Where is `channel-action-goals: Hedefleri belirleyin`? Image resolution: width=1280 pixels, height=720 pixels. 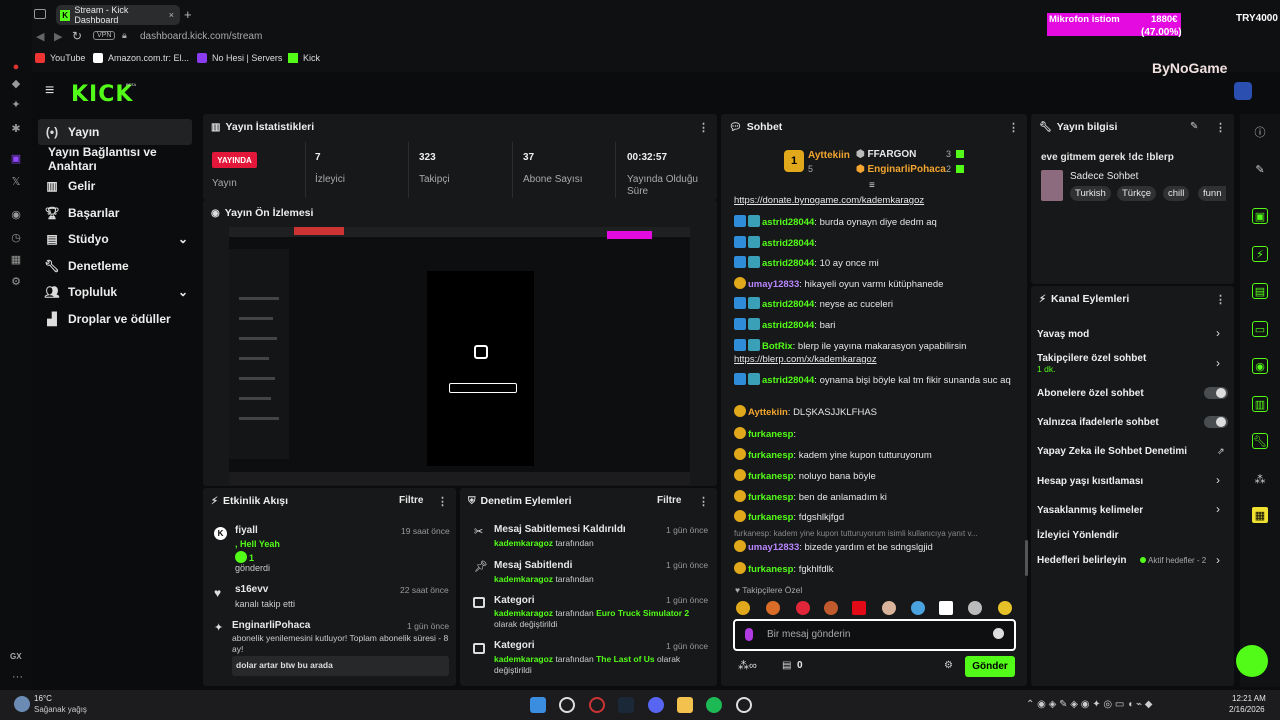
channel-action-goals: Hedefleri belirleyin is located at coordinates (1081, 560).